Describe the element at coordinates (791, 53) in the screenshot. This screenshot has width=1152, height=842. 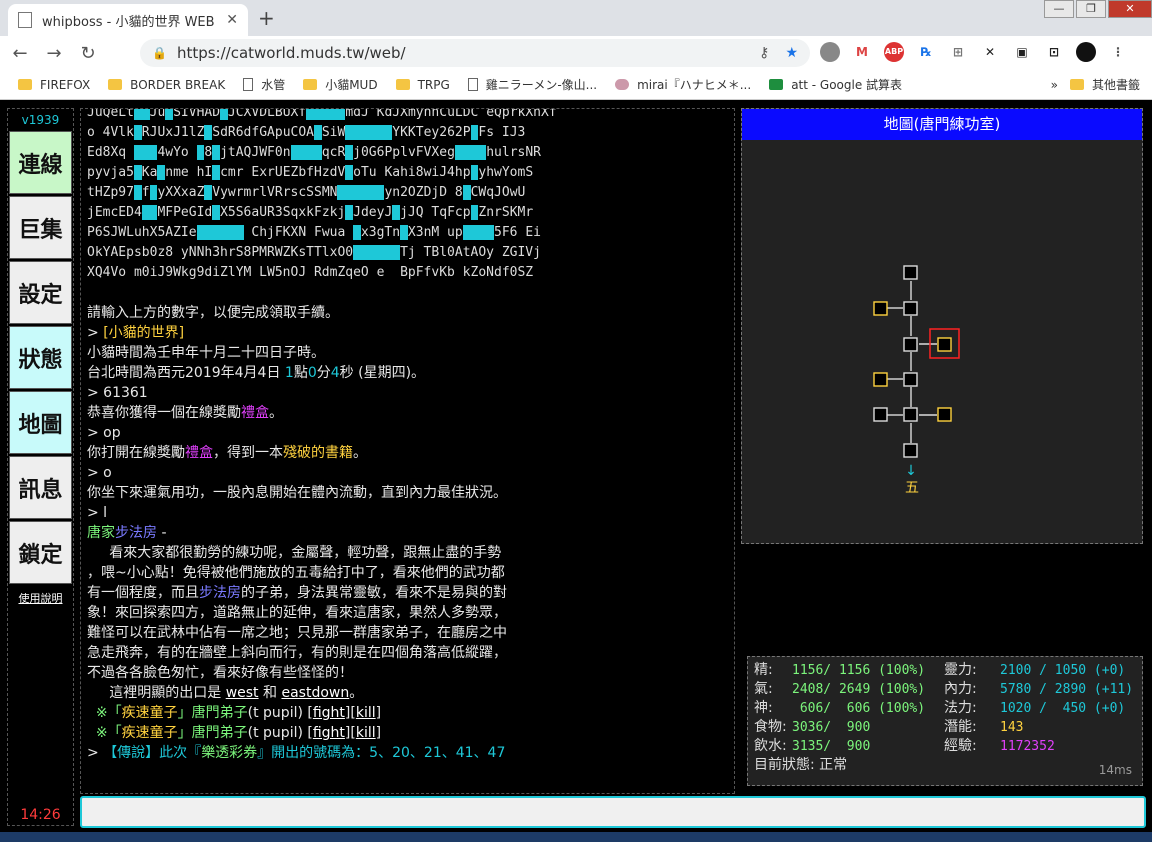
I see `bookmark-star-icon: ★` at that location.